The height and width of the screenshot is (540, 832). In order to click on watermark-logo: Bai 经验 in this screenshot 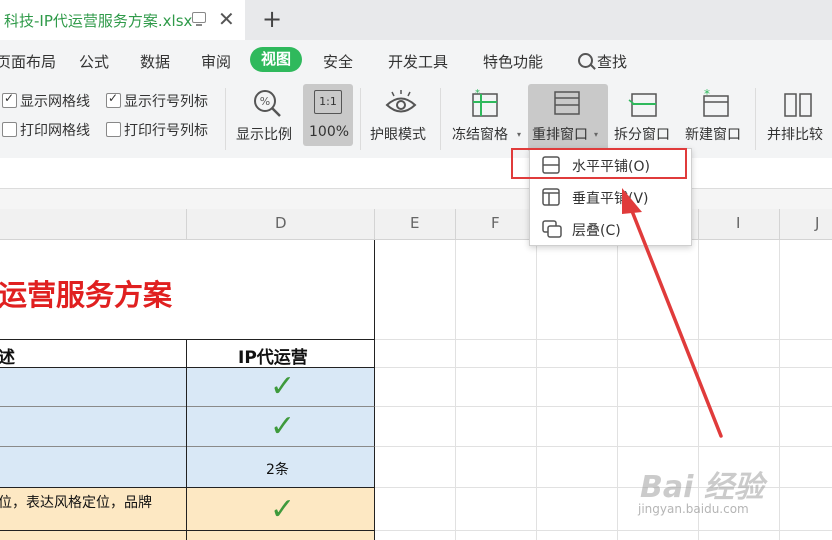, I will do `click(702, 487)`.